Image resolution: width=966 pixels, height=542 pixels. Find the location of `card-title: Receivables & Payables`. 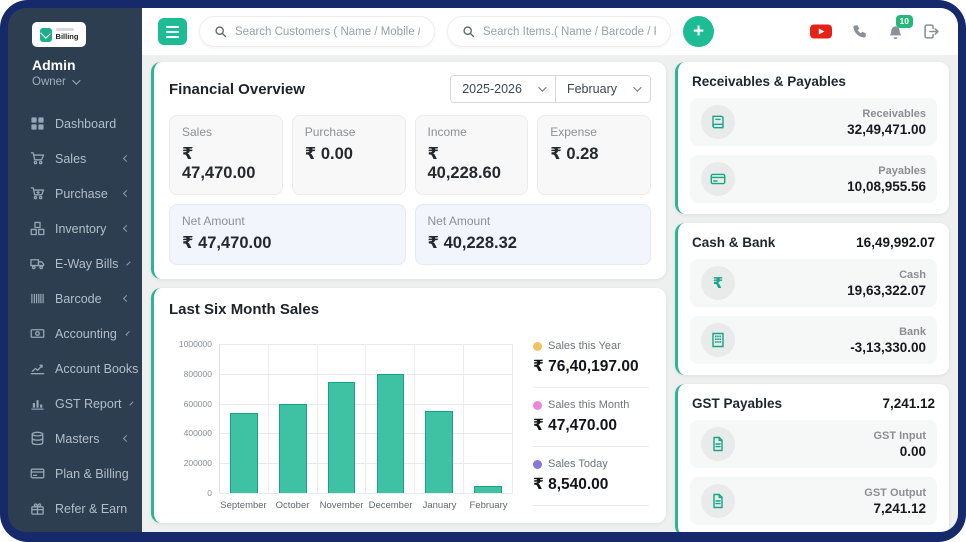

card-title: Receivables & Payables is located at coordinates (769, 81).